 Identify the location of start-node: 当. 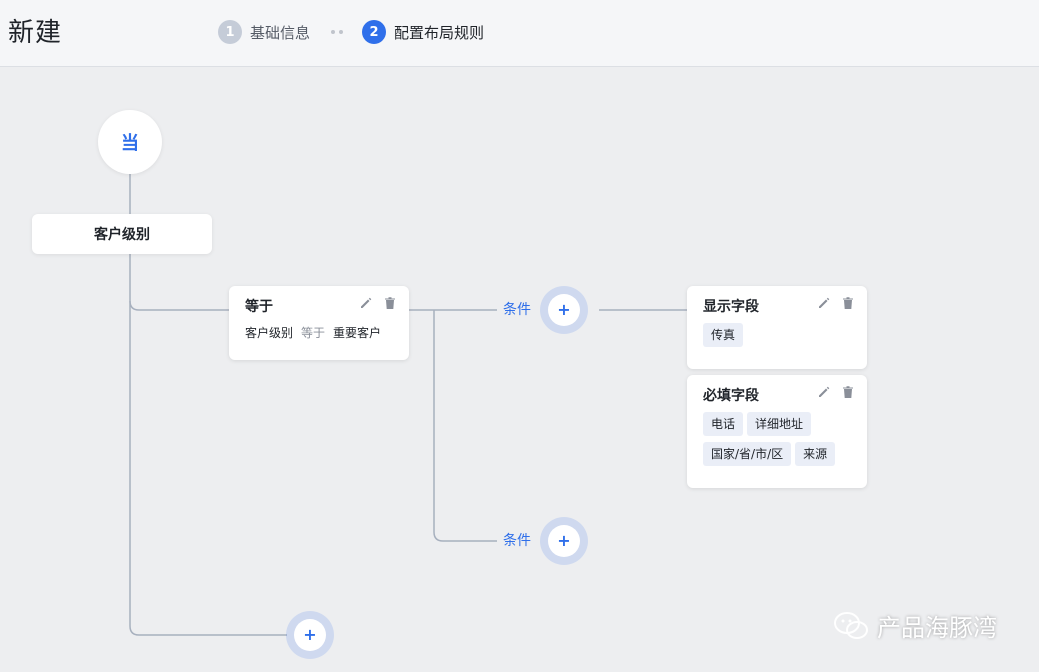
(130, 142).